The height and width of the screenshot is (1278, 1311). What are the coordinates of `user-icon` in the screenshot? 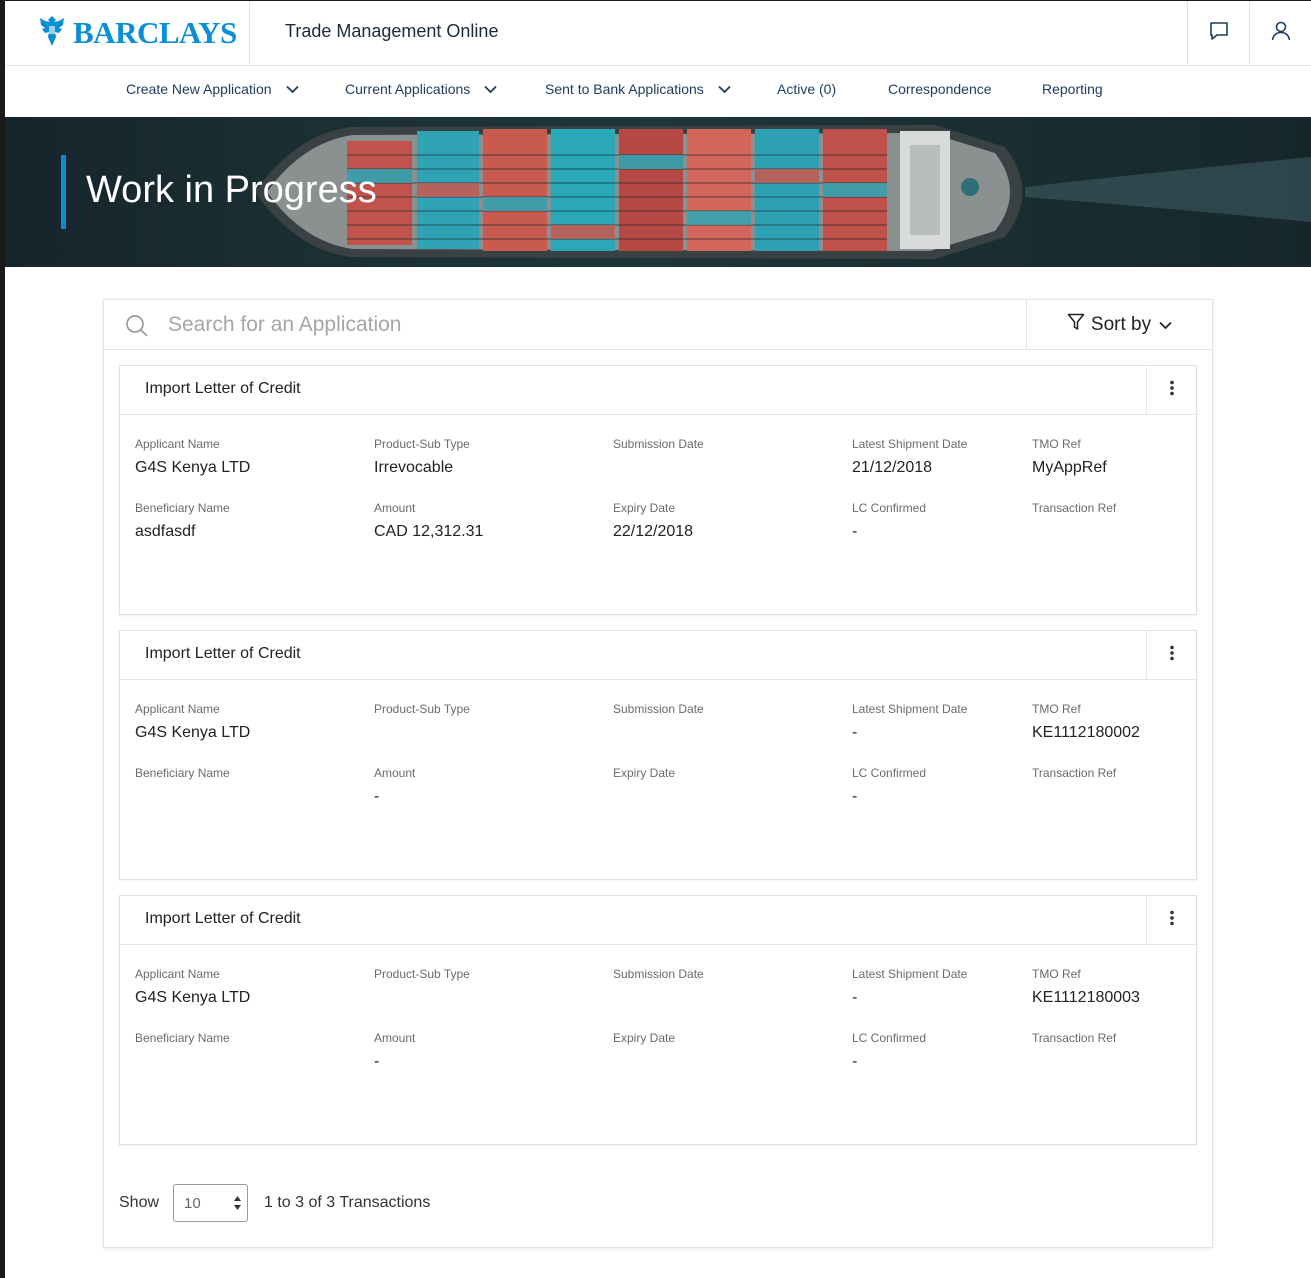 It's located at (1281, 33).